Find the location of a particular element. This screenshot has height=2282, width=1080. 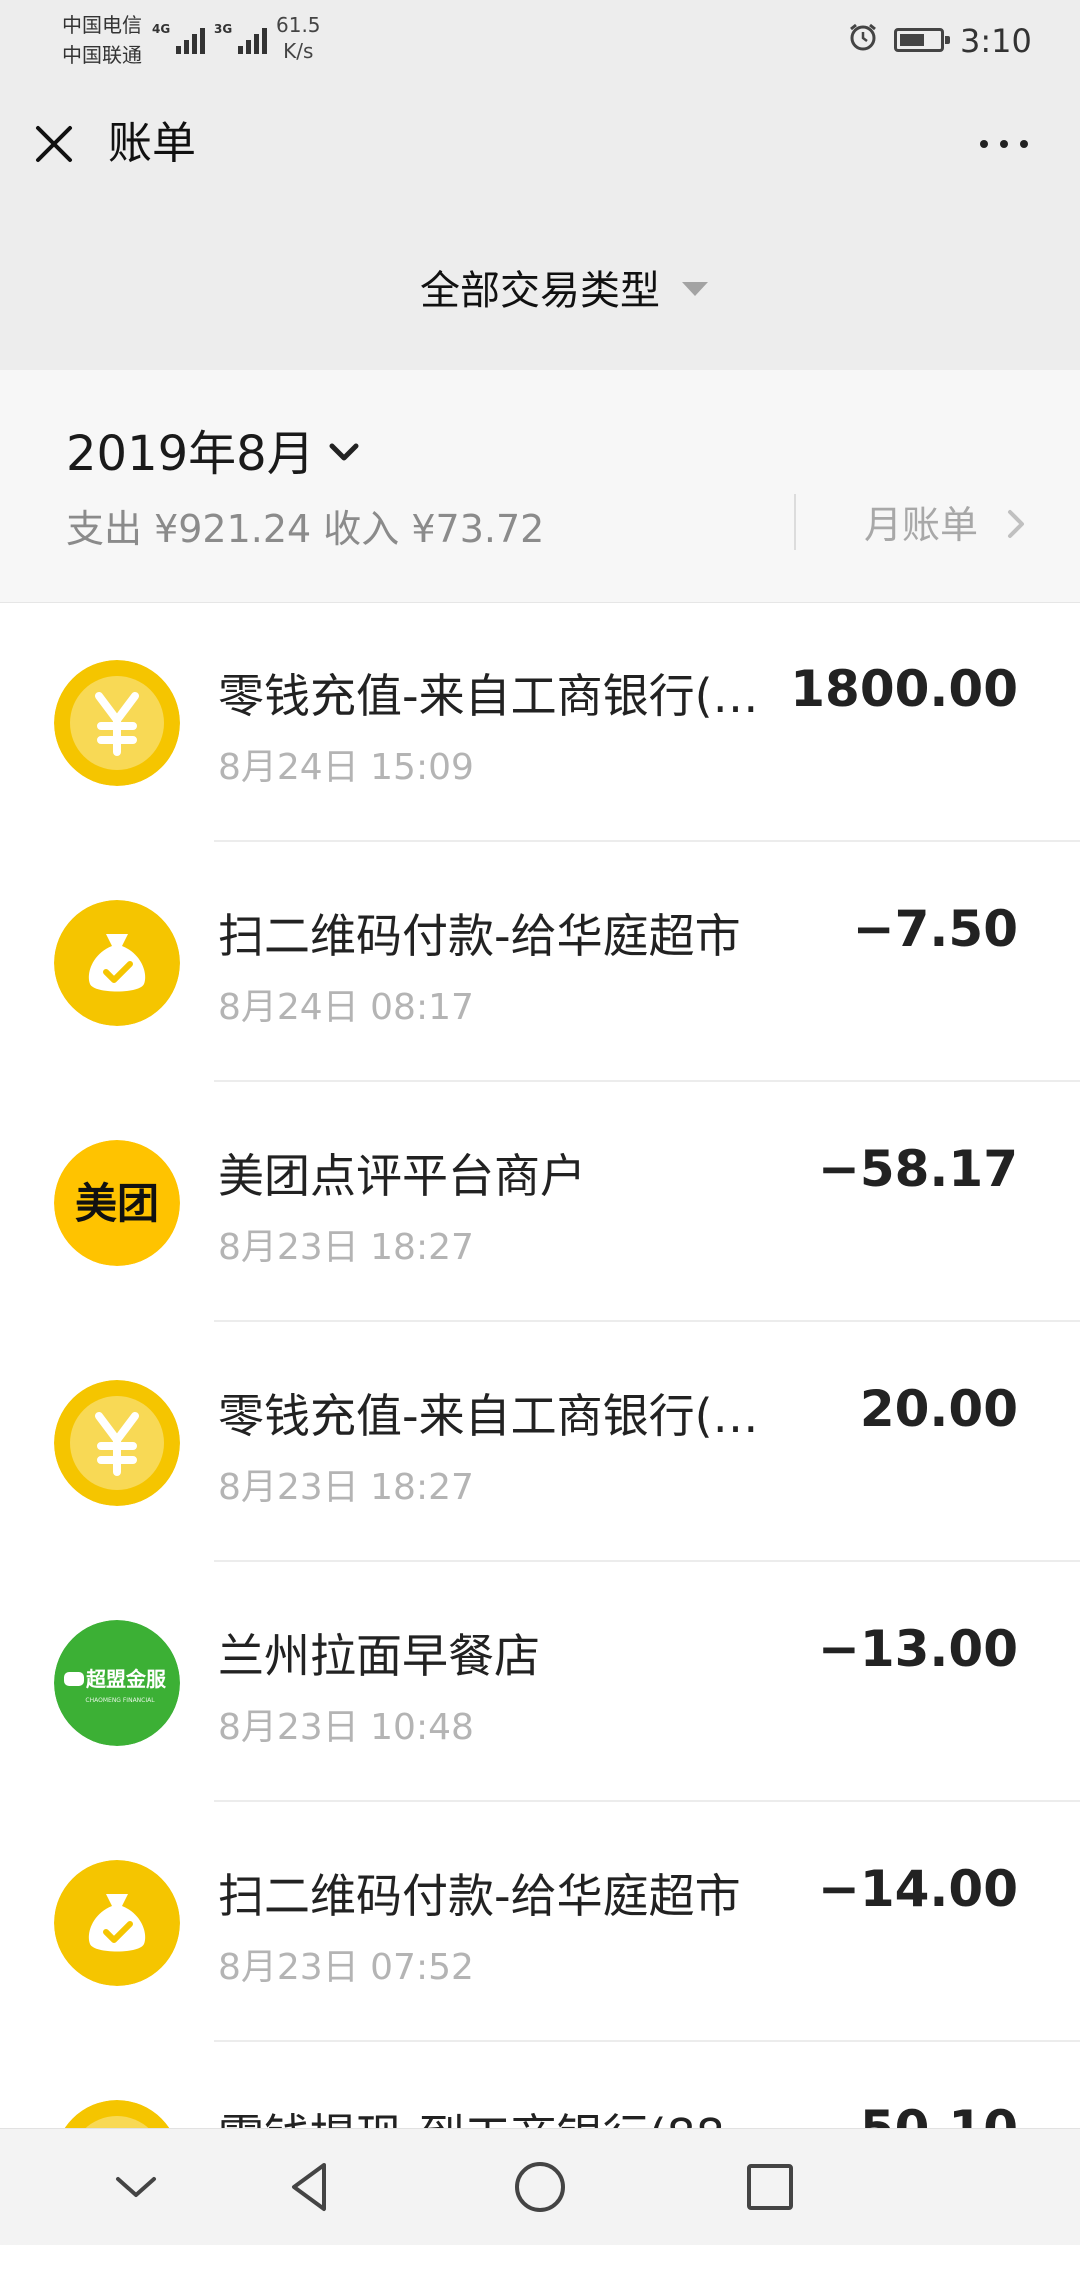

transaction-date: 8月23日 07:52 is located at coordinates (346, 1967).